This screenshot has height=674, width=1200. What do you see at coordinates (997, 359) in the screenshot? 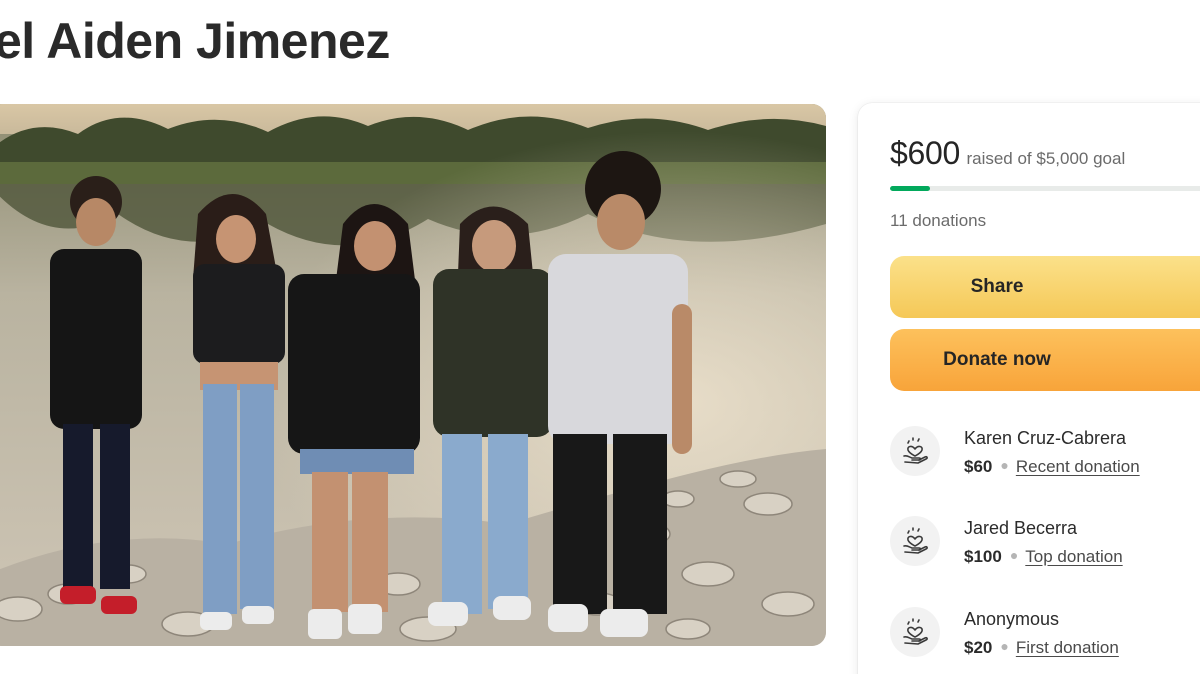
I see `donate-button-label: Donate now` at bounding box center [997, 359].